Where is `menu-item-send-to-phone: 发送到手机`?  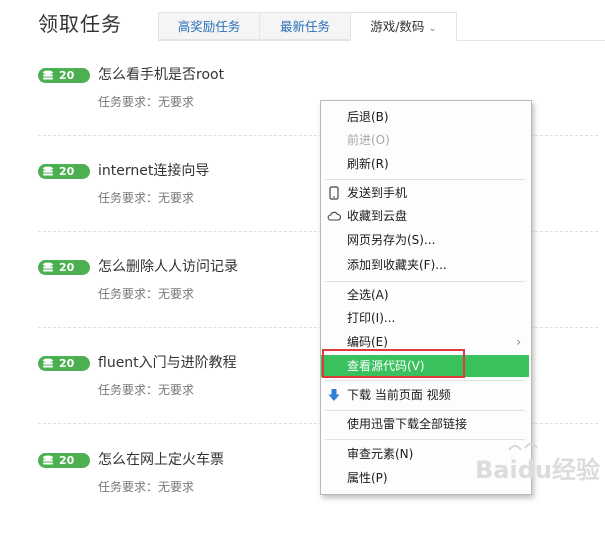 menu-item-send-to-phone: 发送到手机 is located at coordinates (425, 193).